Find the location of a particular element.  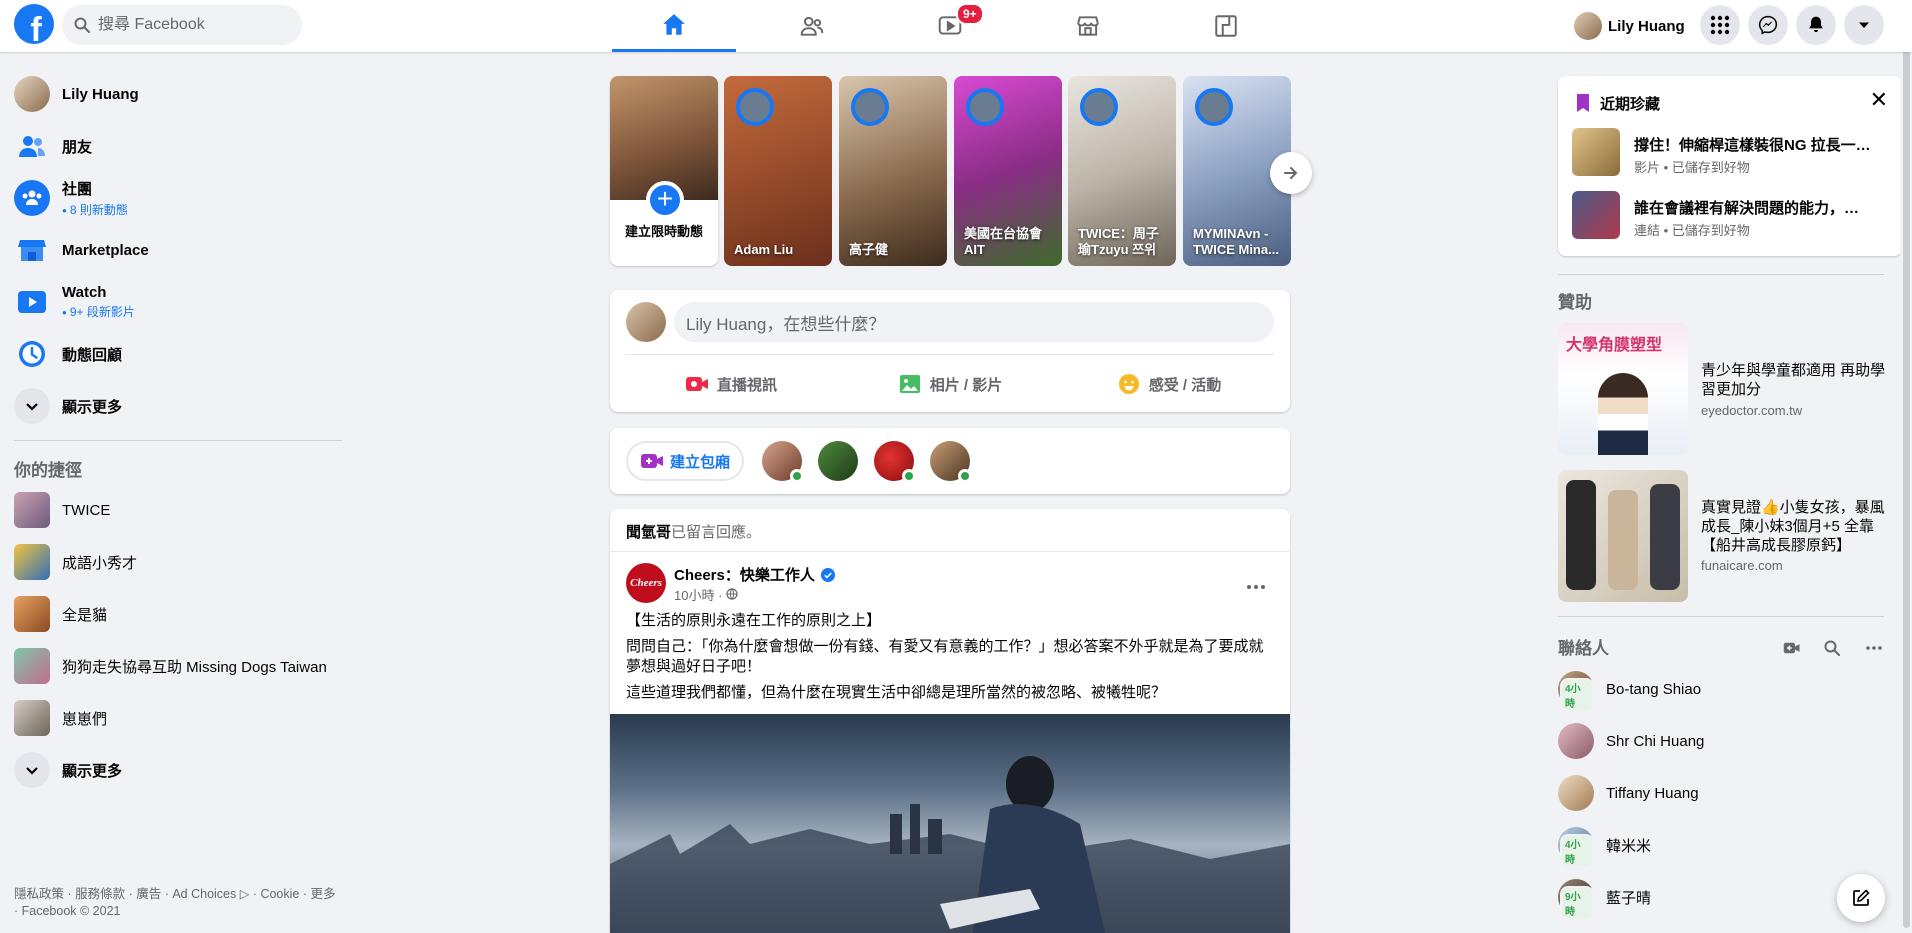

marketplace-icon is located at coordinates (32, 250).